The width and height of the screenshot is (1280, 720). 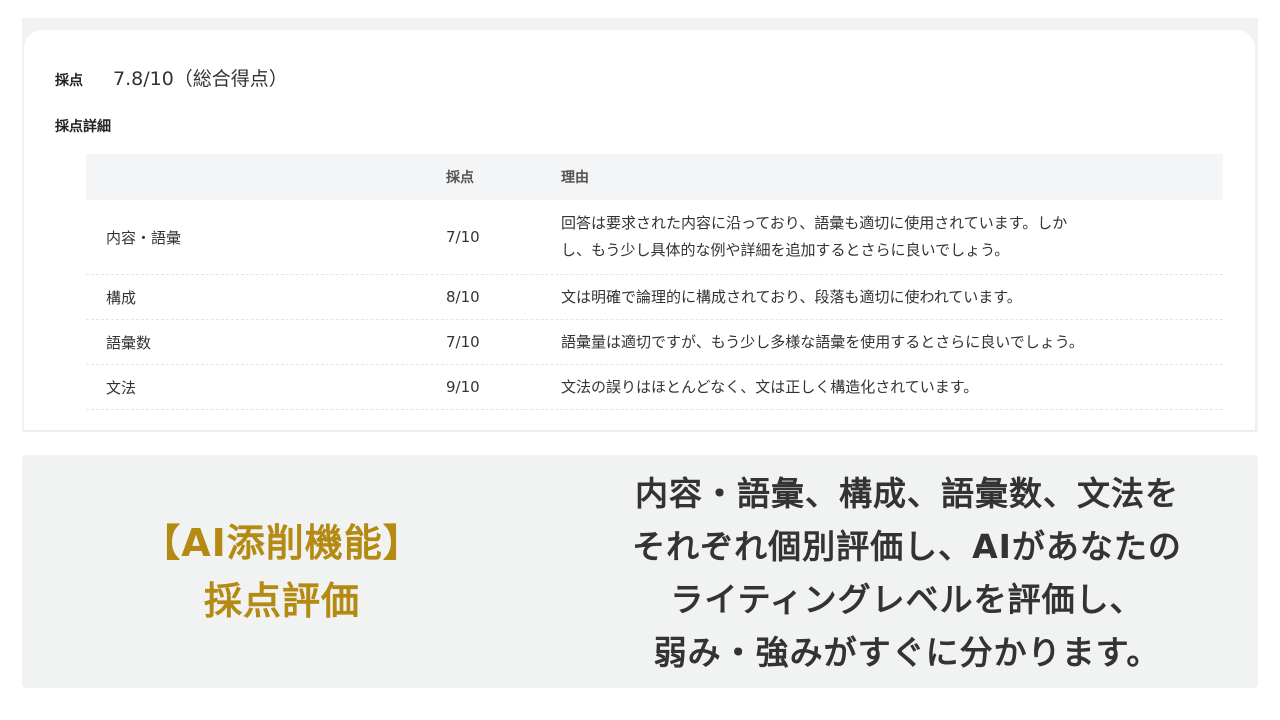 I want to click on reason-line: 語彙量は適切ですが、もう少し多様な語彙を使用するとさらに良いでしょう。, so click(x=822, y=341).